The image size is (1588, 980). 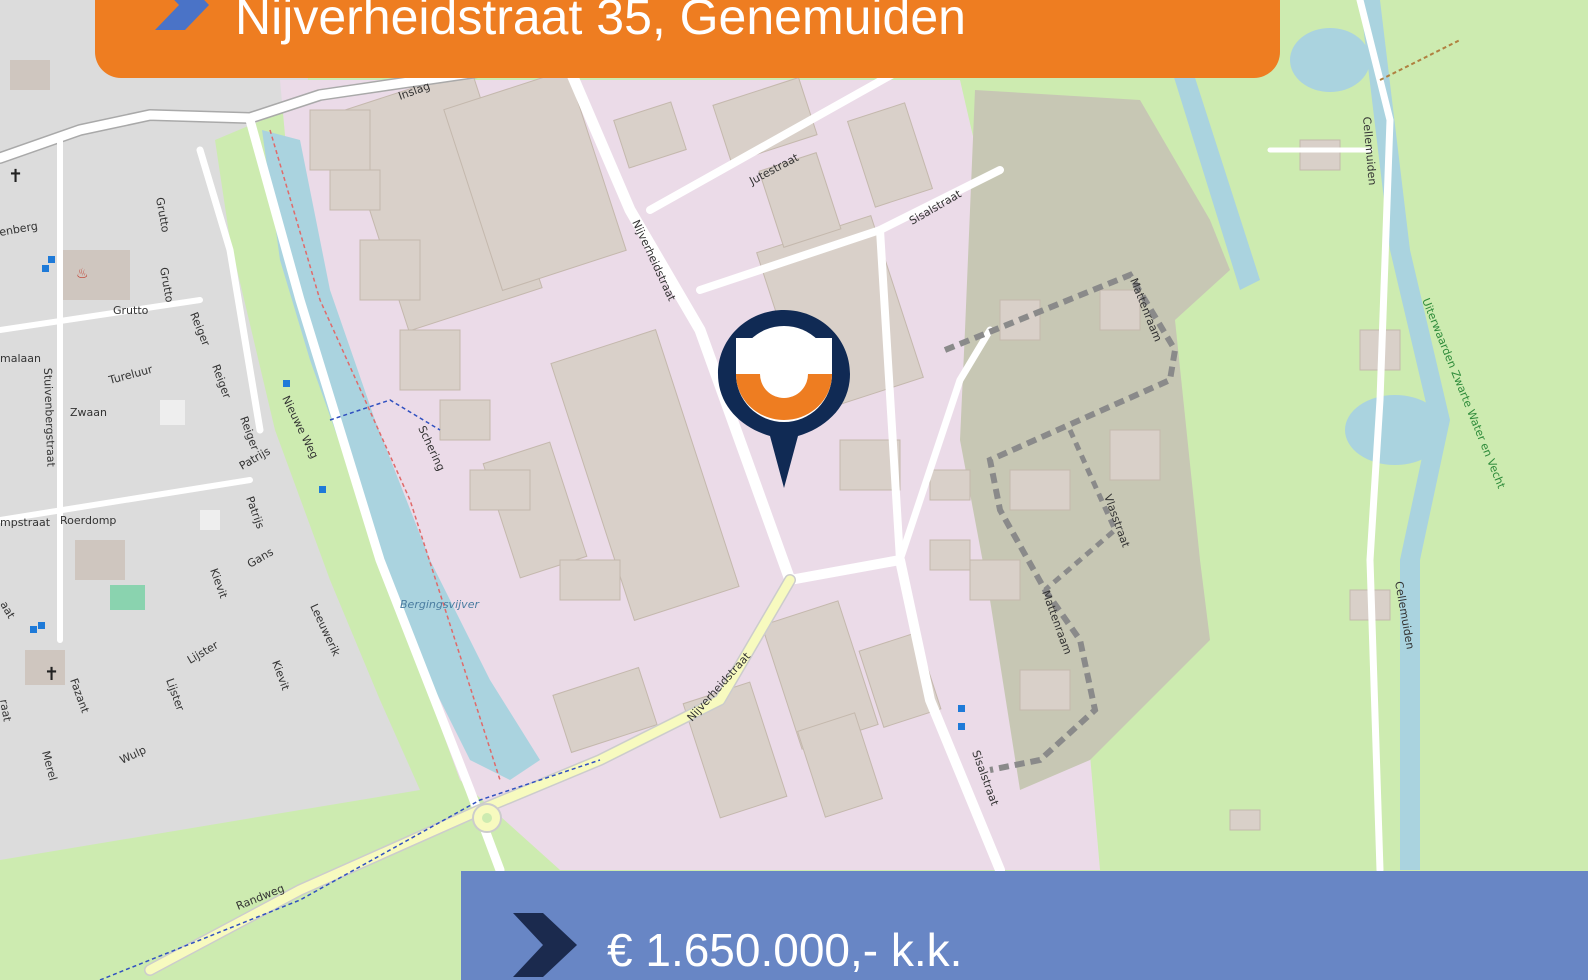 I want to click on price-panel: € 1.650.000,- k.k., so click(x=1024, y=925).